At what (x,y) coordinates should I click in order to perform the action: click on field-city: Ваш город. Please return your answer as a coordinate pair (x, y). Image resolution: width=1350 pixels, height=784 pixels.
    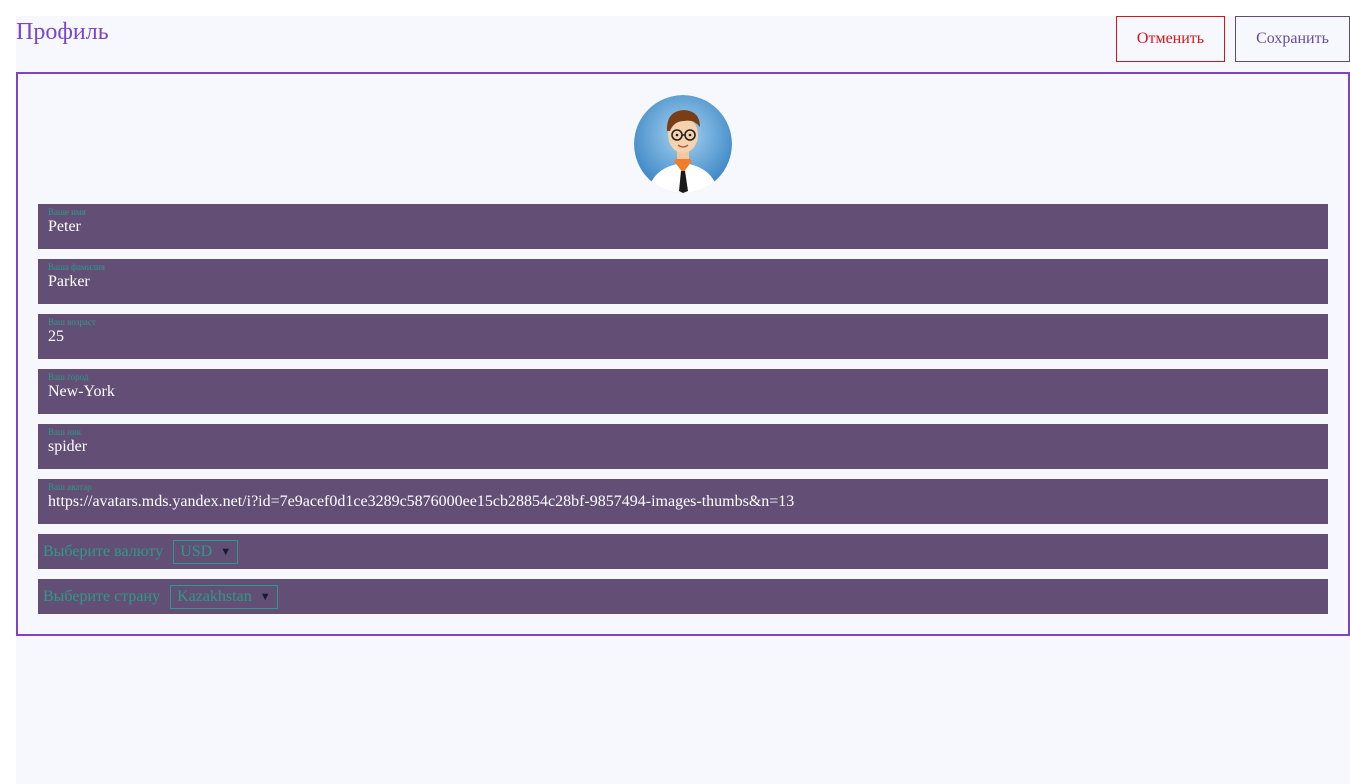
    Looking at the image, I should click on (683, 391).